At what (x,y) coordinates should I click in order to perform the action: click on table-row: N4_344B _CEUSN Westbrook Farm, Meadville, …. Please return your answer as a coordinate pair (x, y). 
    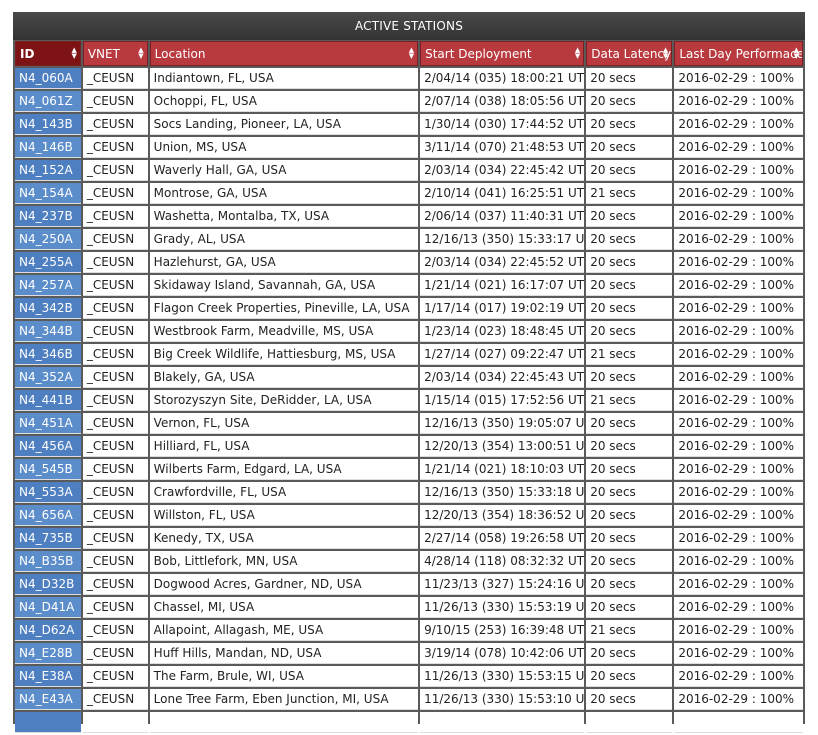
    Looking at the image, I should click on (409, 331).